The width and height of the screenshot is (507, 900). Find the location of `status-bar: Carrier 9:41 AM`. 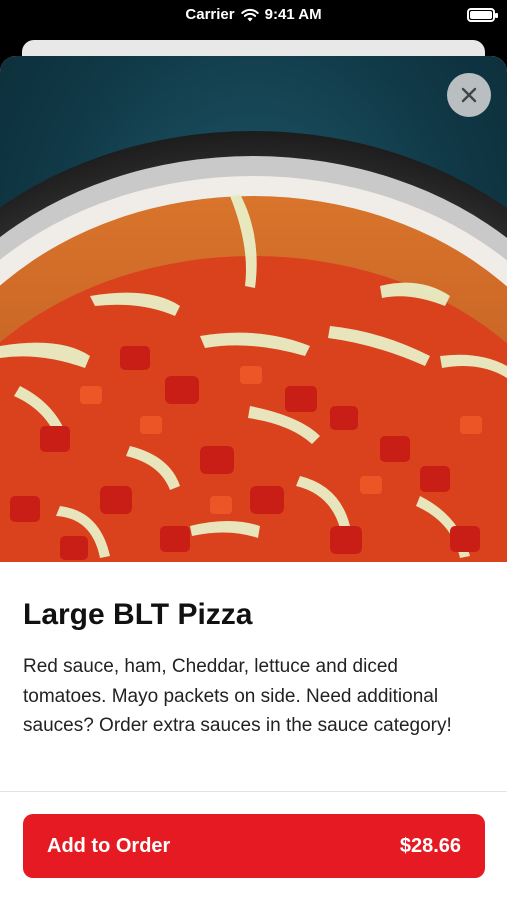

status-bar: Carrier 9:41 AM is located at coordinates (253, 17).